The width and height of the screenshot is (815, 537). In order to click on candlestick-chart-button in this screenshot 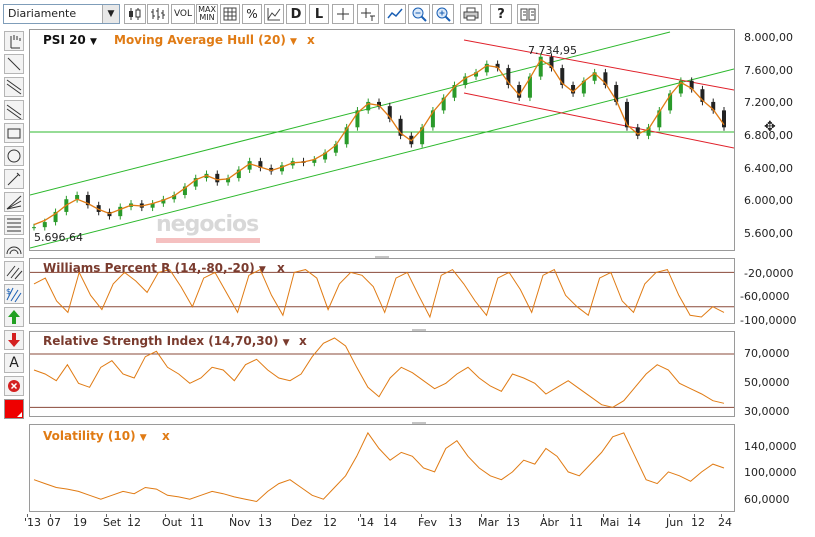, I will do `click(135, 14)`.